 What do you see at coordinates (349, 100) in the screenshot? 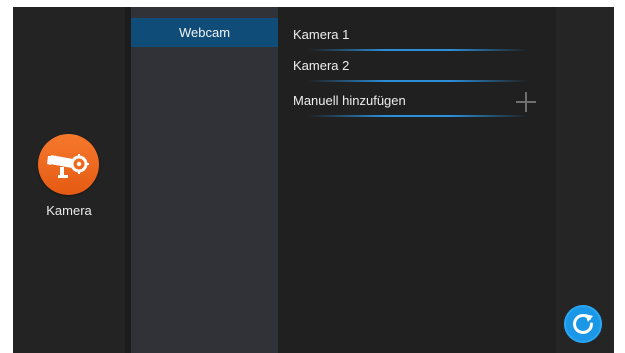
I see `list-item-label: Manuell hinzufügen` at bounding box center [349, 100].